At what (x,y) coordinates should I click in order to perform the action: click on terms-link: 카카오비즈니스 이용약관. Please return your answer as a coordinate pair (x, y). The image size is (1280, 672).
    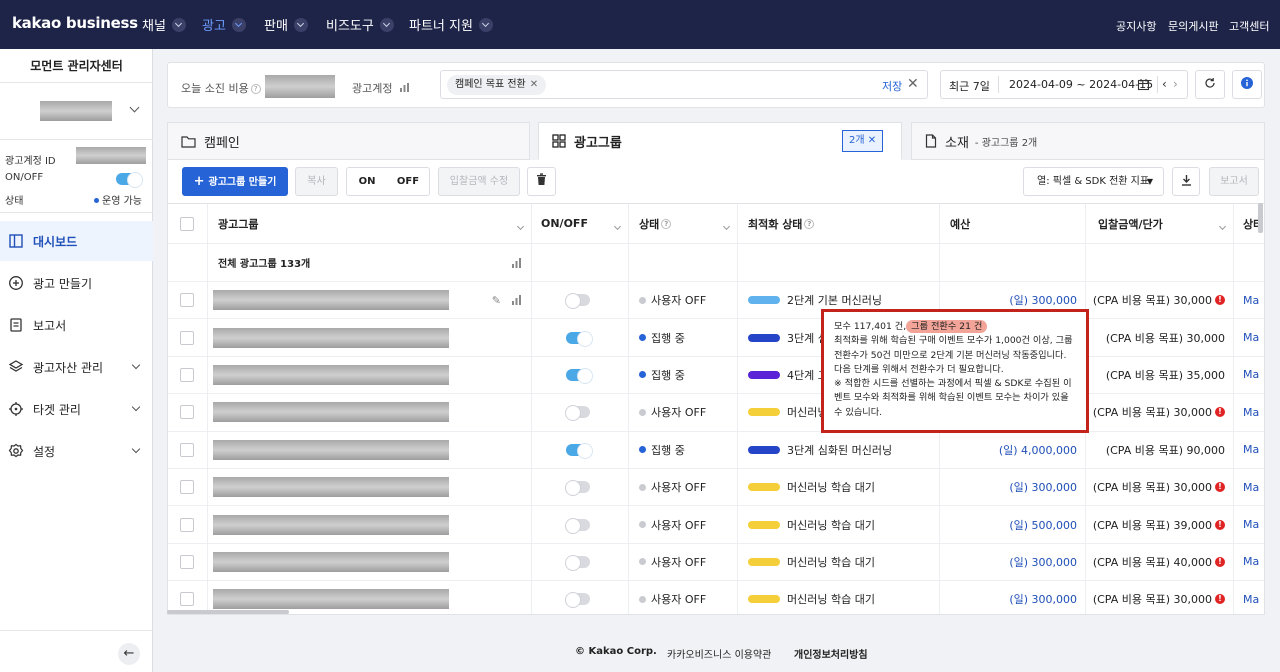
    Looking at the image, I should click on (719, 653).